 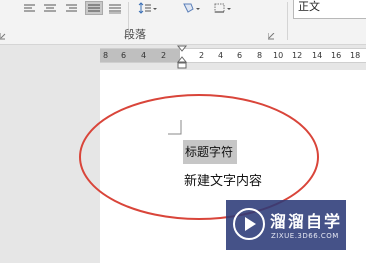 What do you see at coordinates (249, 224) in the screenshot?
I see `play-logo-icon` at bounding box center [249, 224].